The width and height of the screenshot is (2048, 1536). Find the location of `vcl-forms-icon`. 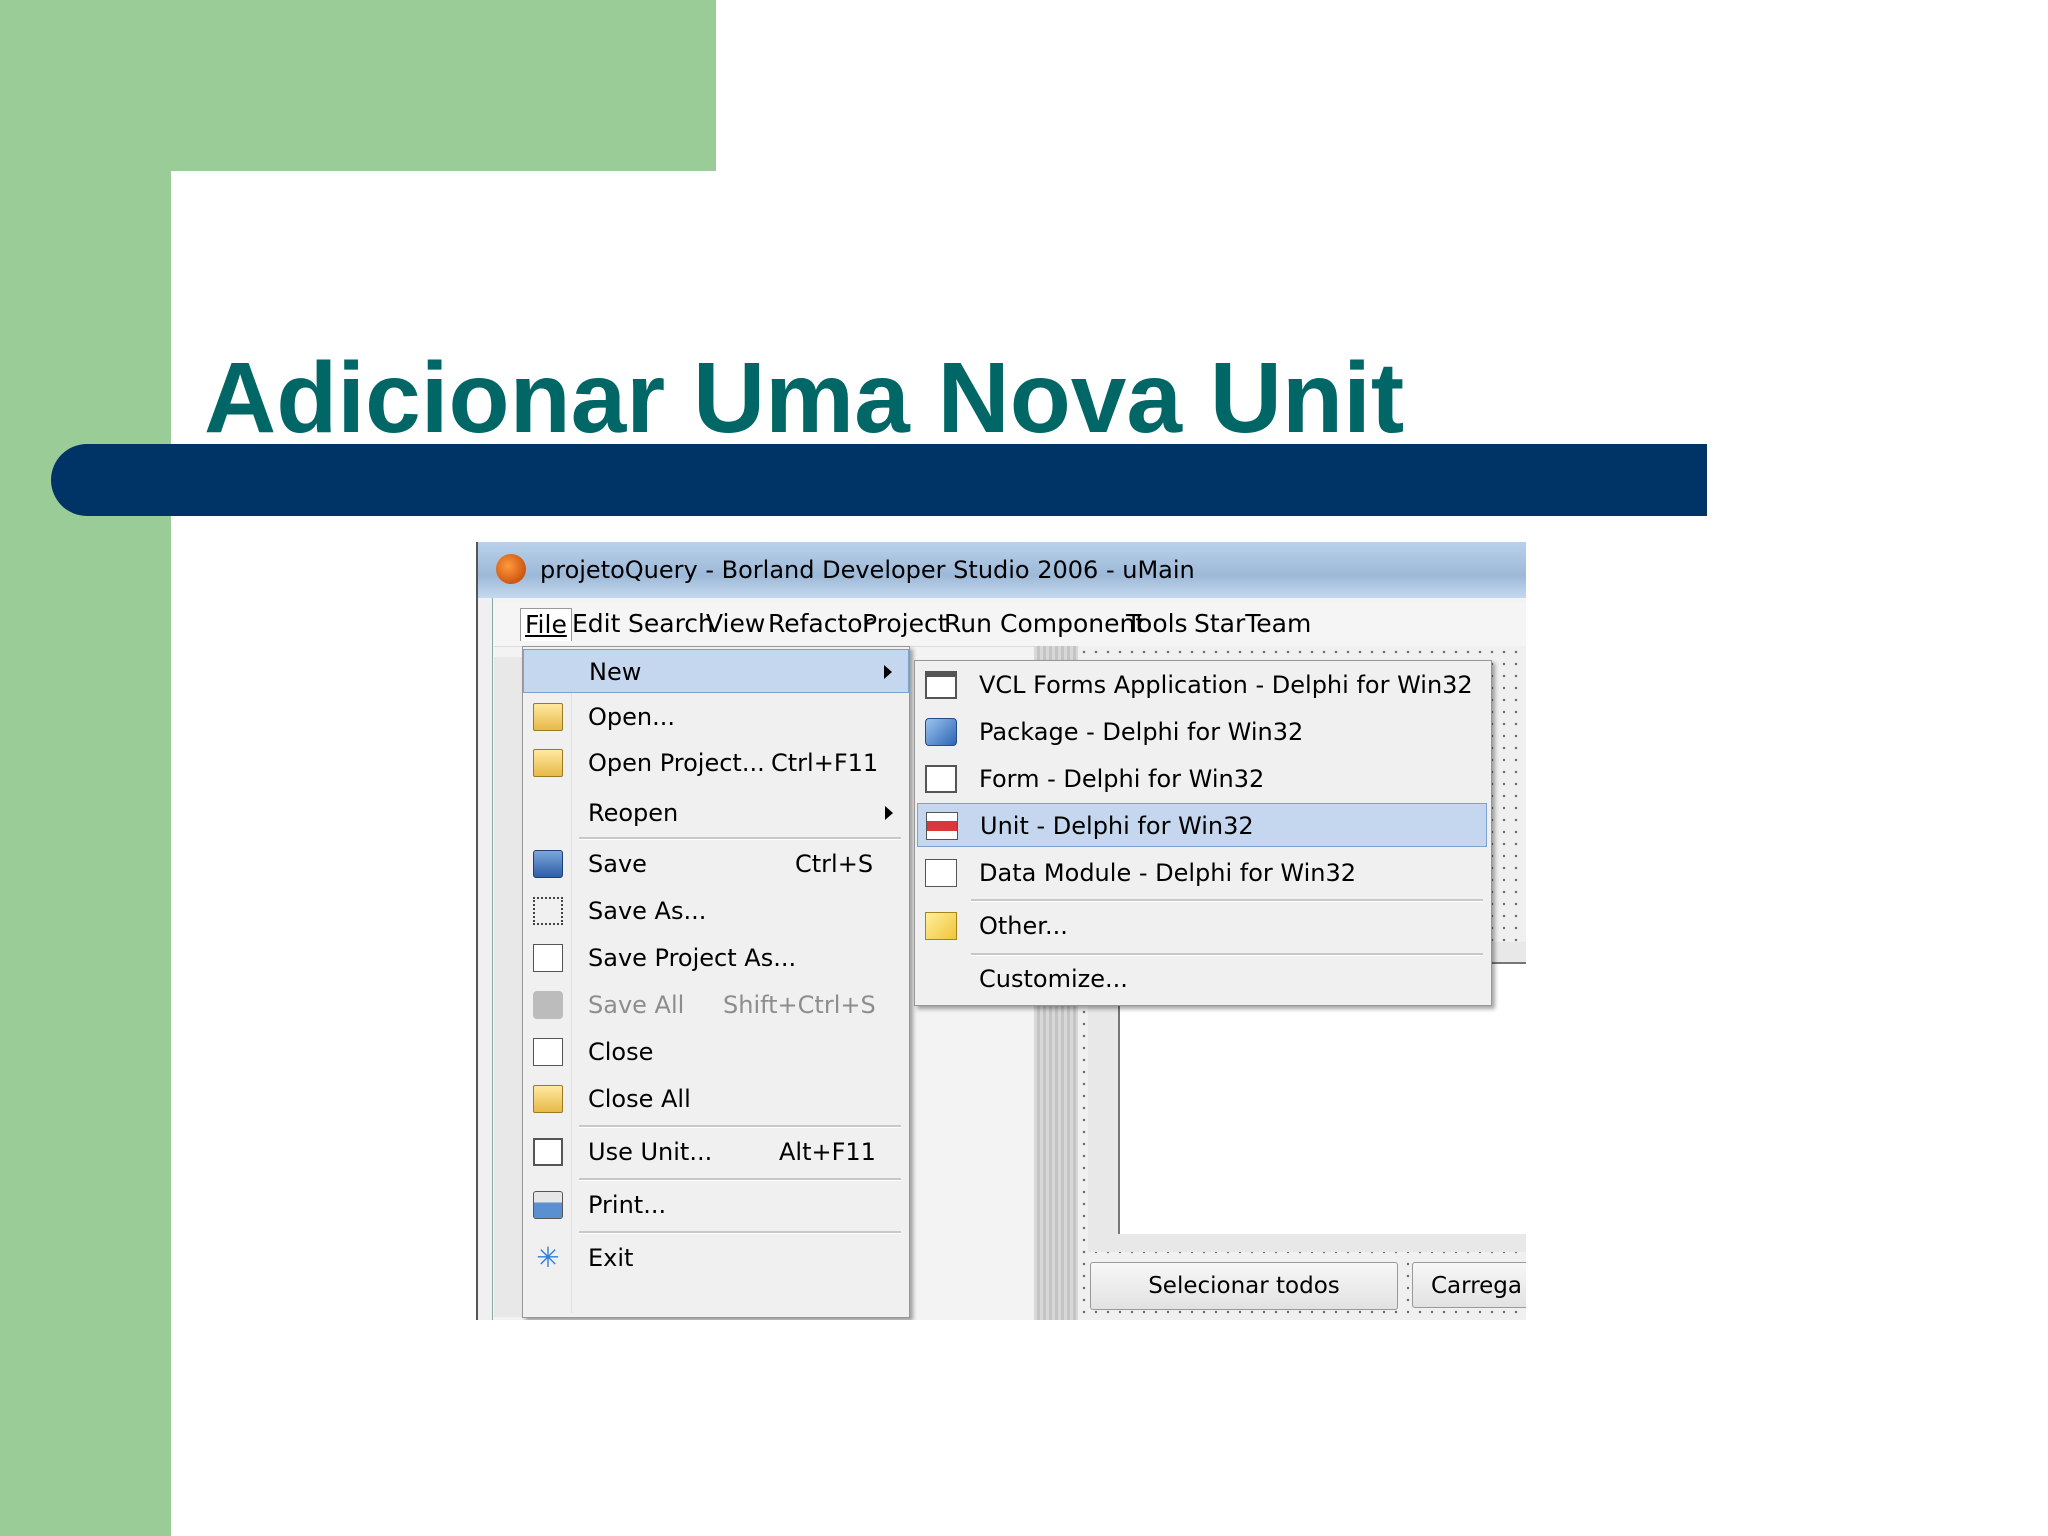

vcl-forms-icon is located at coordinates (941, 685).